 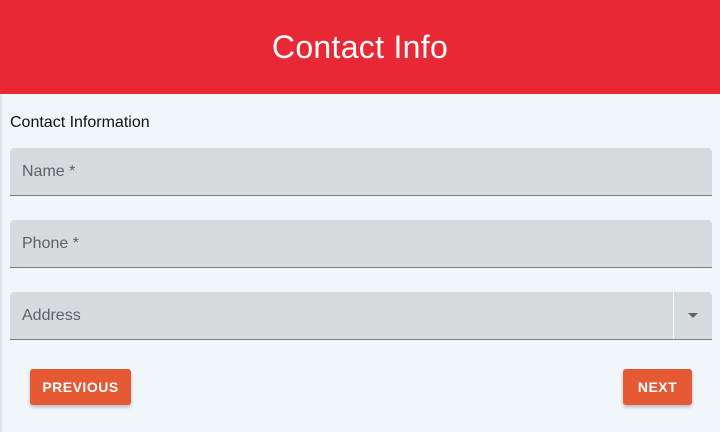 I want to click on address-label: Address, so click(x=51, y=315).